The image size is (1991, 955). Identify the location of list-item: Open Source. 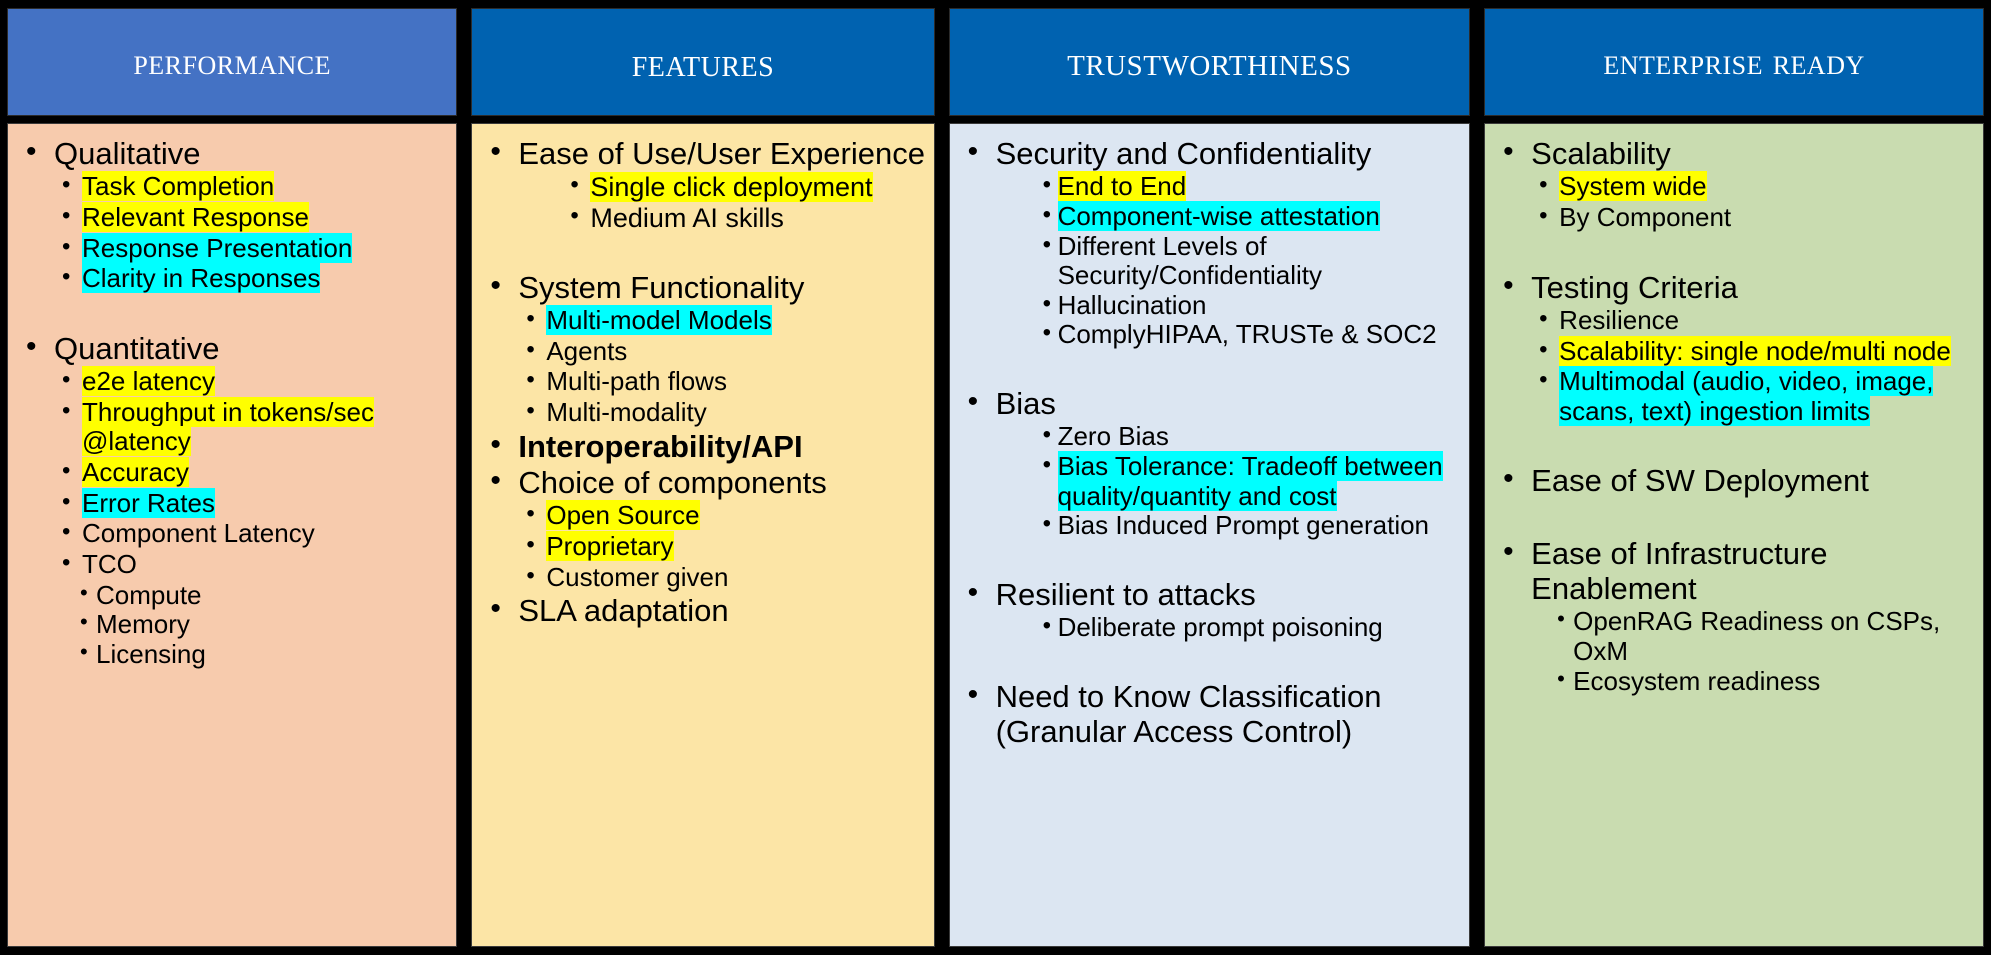
(702, 515).